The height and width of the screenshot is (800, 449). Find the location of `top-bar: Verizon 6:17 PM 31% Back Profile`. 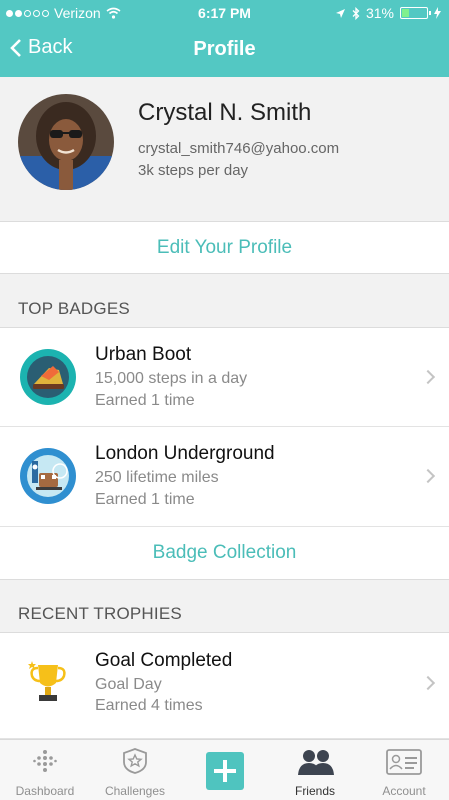

top-bar: Verizon 6:17 PM 31% Back Profile is located at coordinates (224, 38).